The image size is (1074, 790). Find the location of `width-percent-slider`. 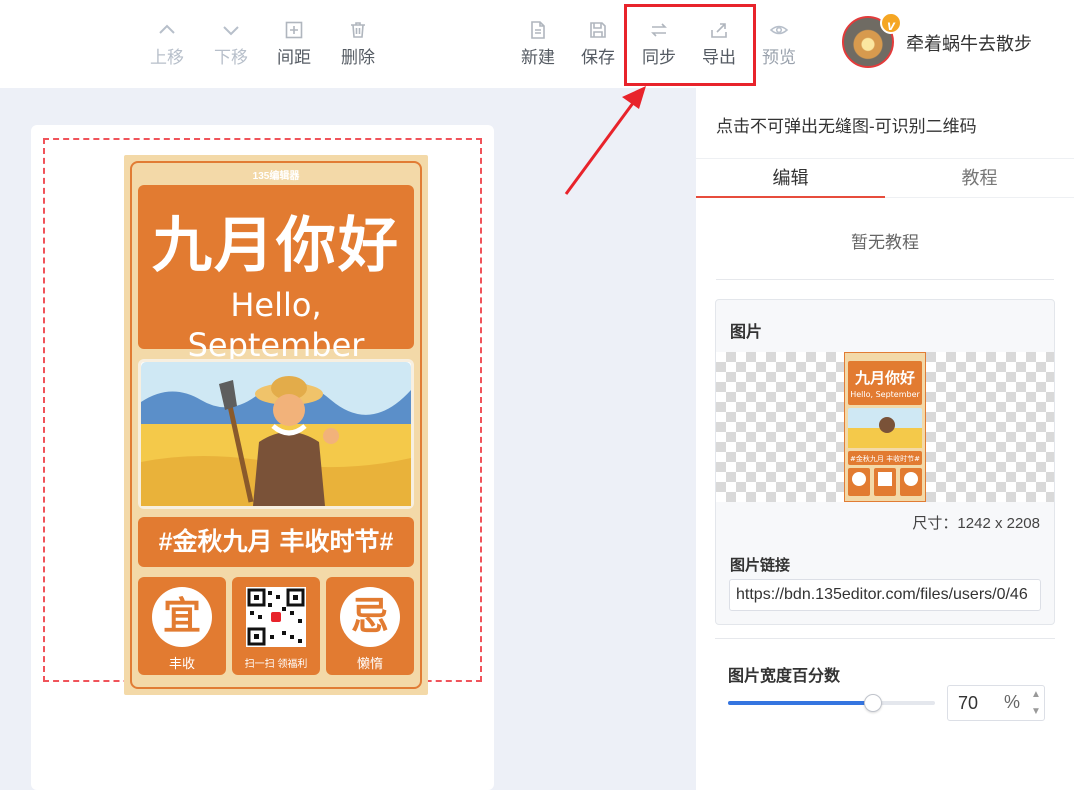

width-percent-slider is located at coordinates (831, 703).